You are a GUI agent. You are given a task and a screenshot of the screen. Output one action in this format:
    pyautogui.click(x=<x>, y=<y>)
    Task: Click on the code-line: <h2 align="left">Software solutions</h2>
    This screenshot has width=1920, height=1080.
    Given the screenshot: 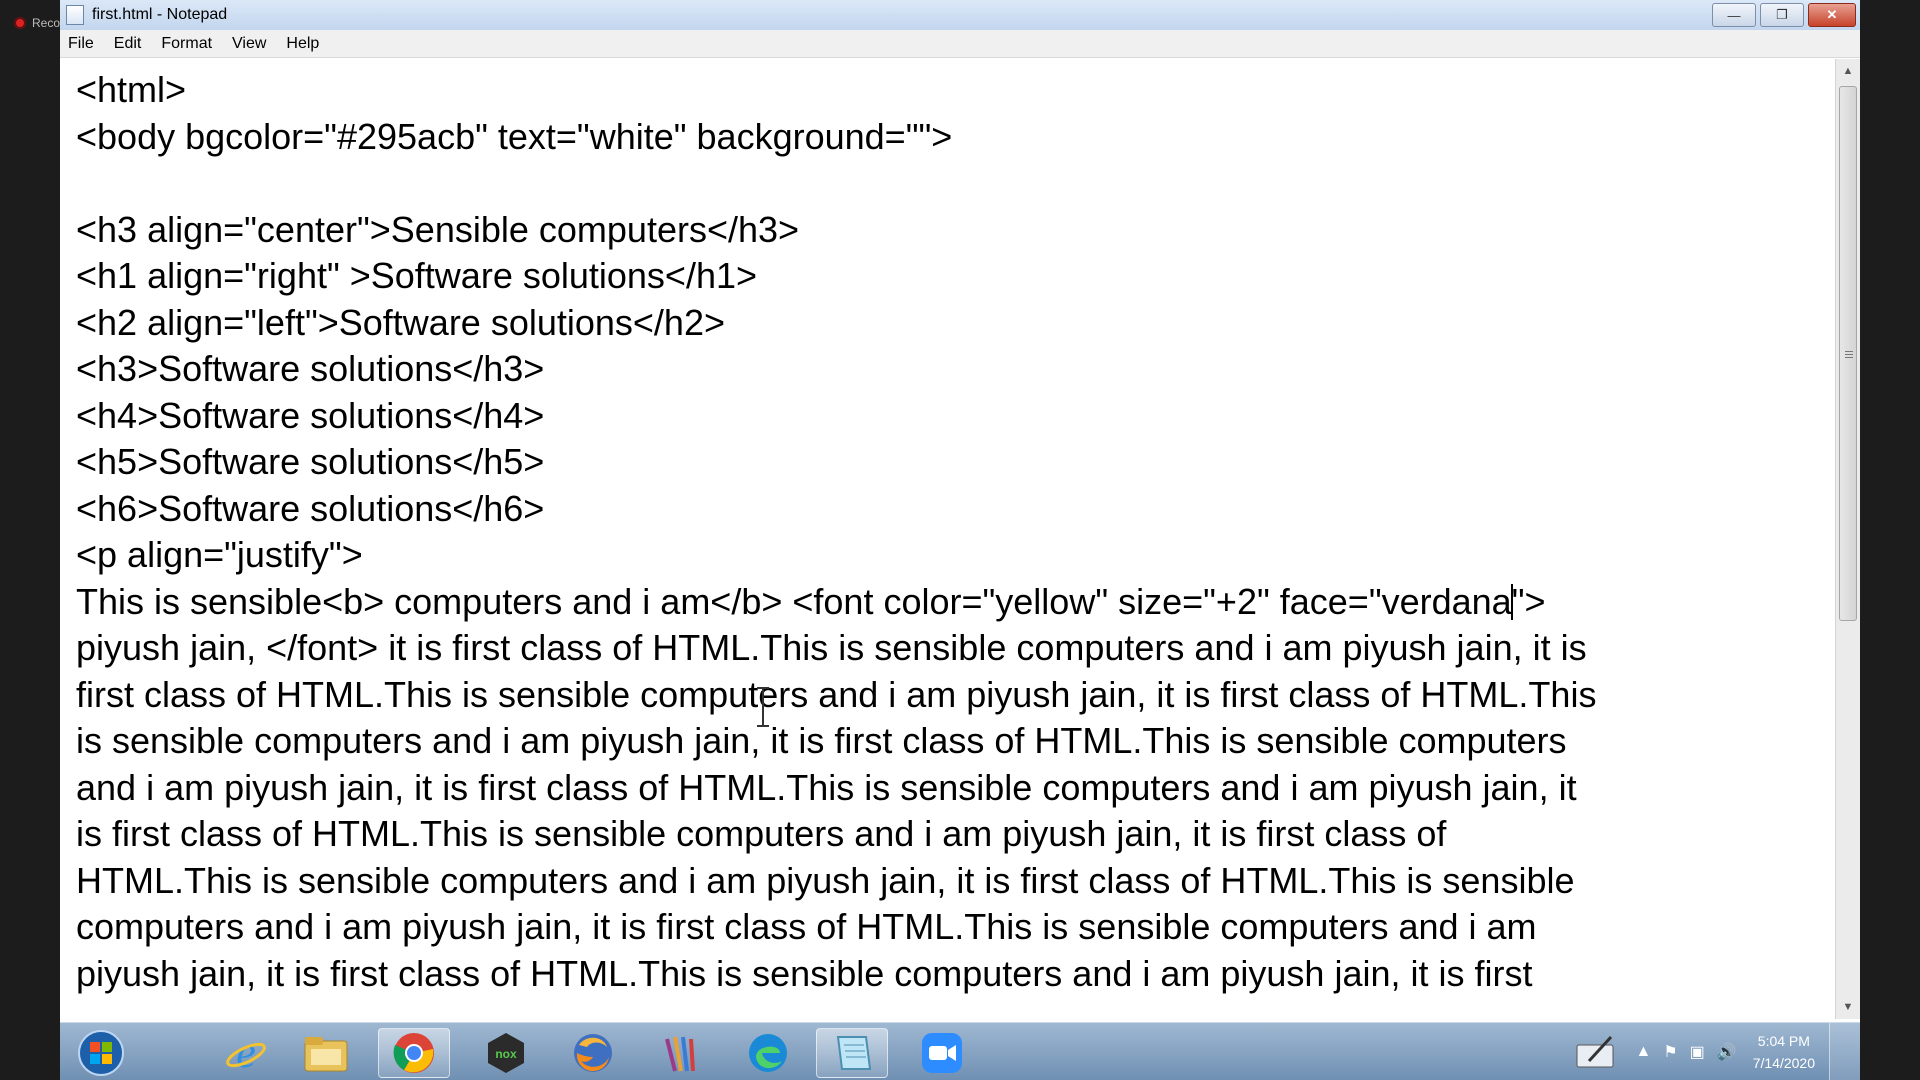 What is the action you would take?
    pyautogui.click(x=401, y=322)
    